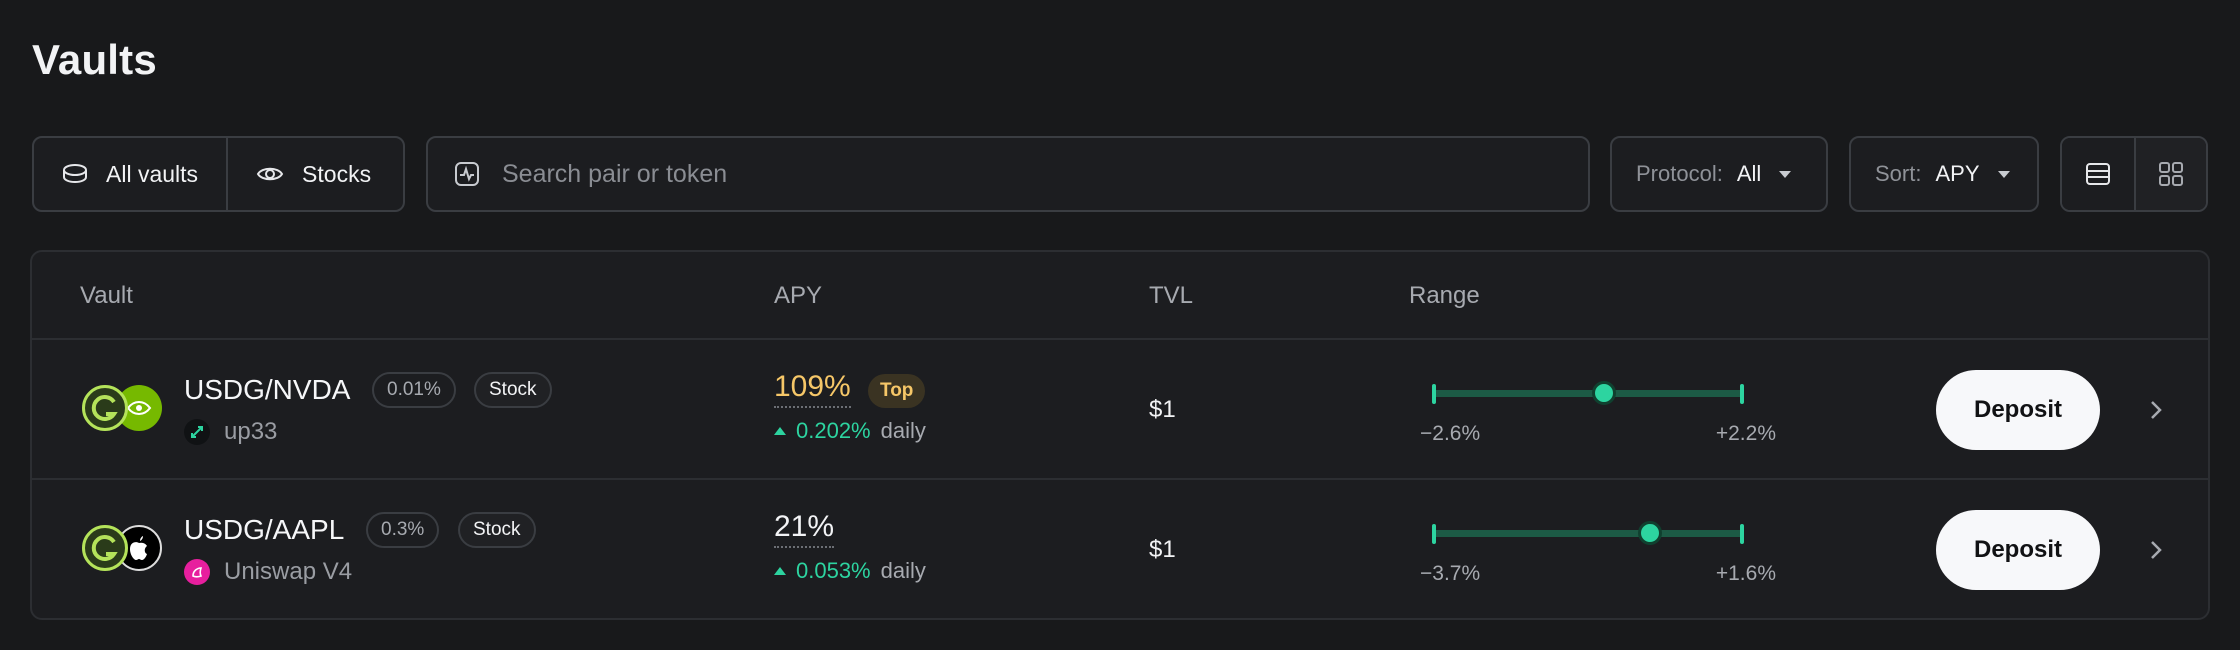 The width and height of the screenshot is (2240, 650). Describe the element at coordinates (152, 173) in the screenshot. I see `all-vaults-label: All vaults` at that location.